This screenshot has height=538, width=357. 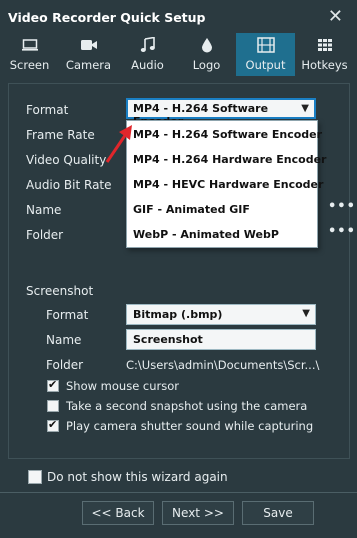 I want to click on tab-screen: Screen, so click(x=29, y=54).